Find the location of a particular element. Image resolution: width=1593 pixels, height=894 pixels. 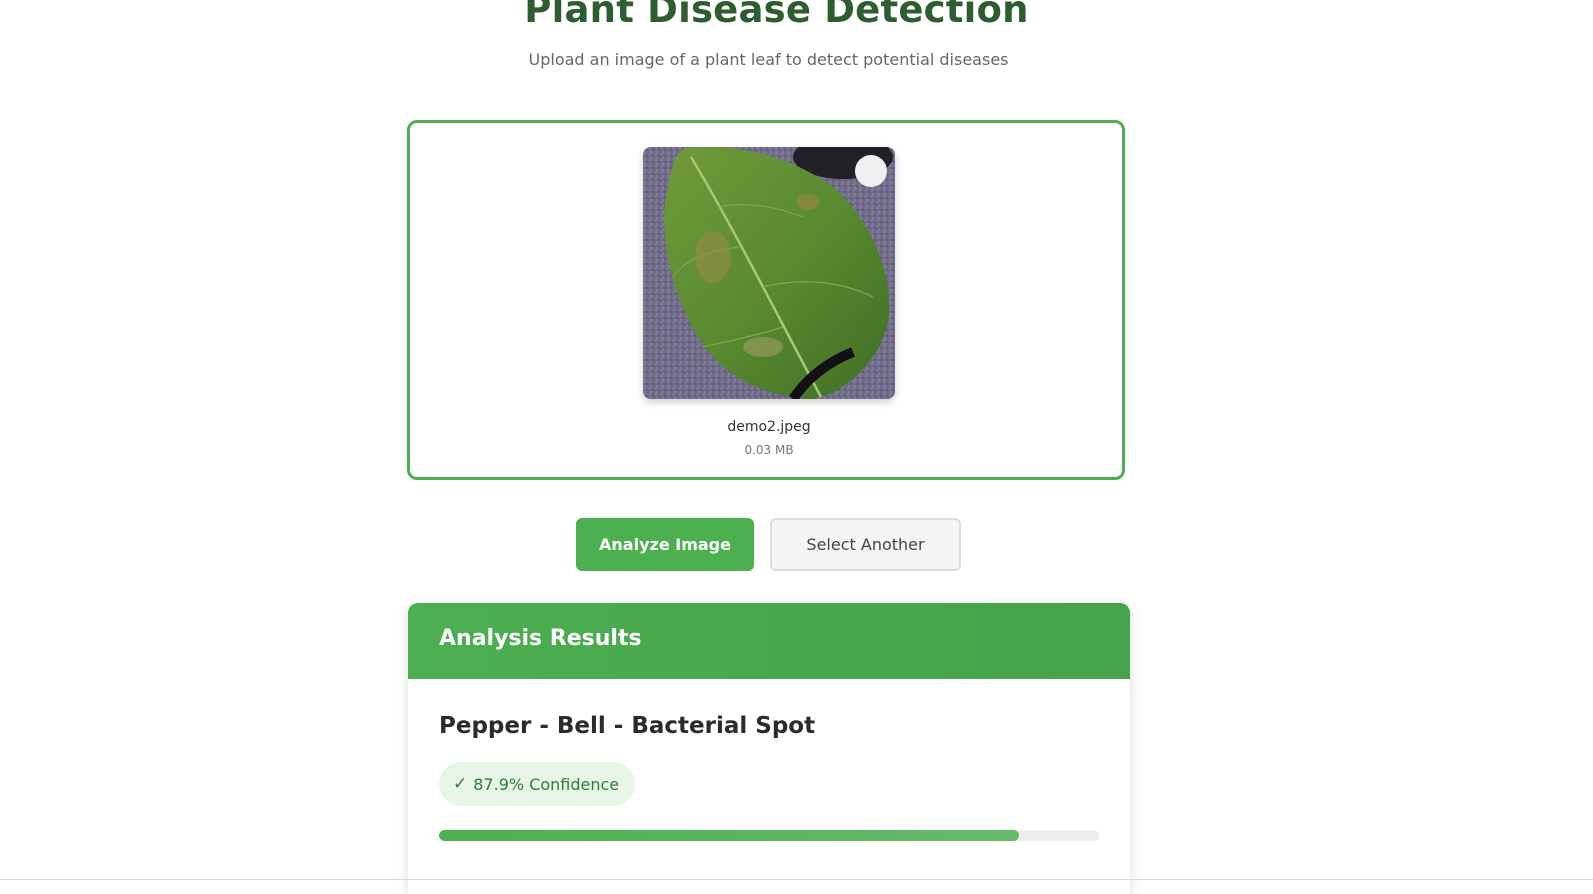

select-another-button: Select Another is located at coordinates (865, 544).